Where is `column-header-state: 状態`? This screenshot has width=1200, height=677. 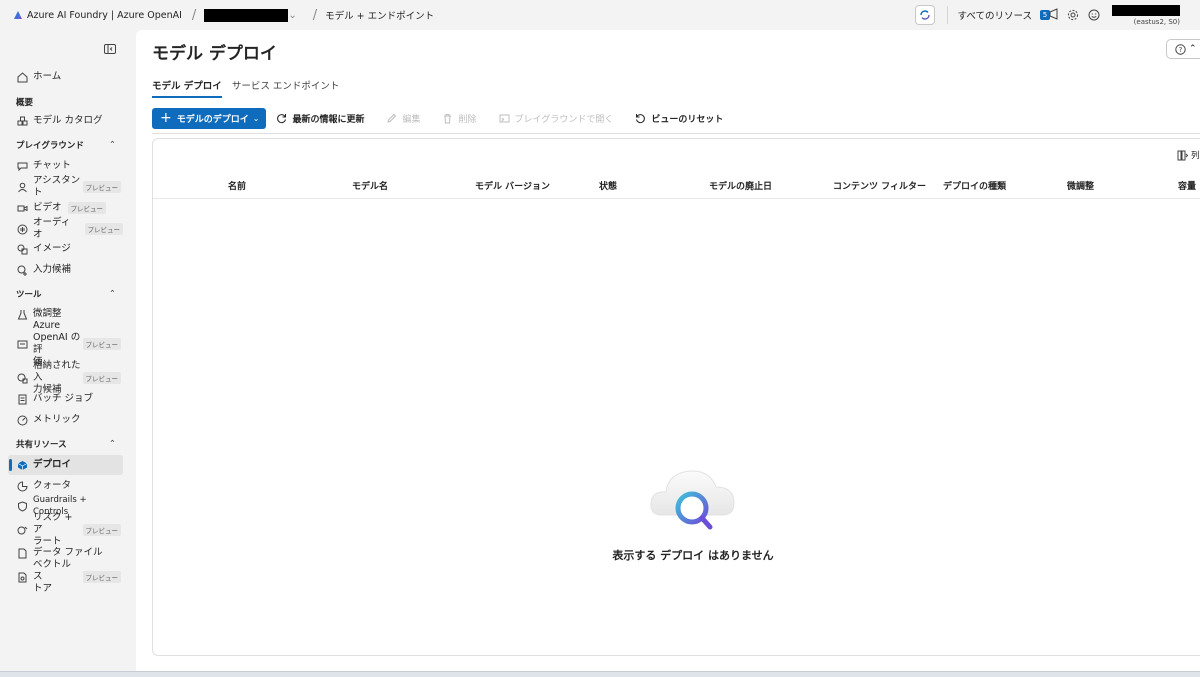
column-header-state: 状態 is located at coordinates (608, 185).